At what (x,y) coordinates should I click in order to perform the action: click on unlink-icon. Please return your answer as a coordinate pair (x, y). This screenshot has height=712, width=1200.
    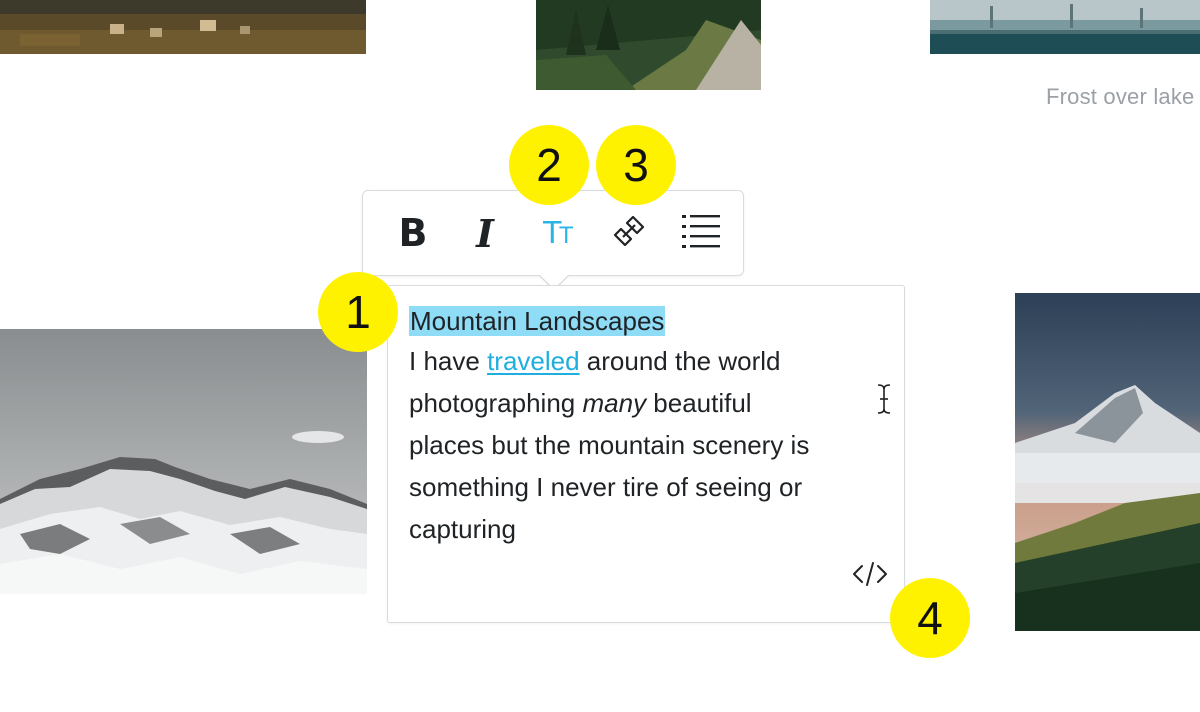
    Looking at the image, I should click on (629, 233).